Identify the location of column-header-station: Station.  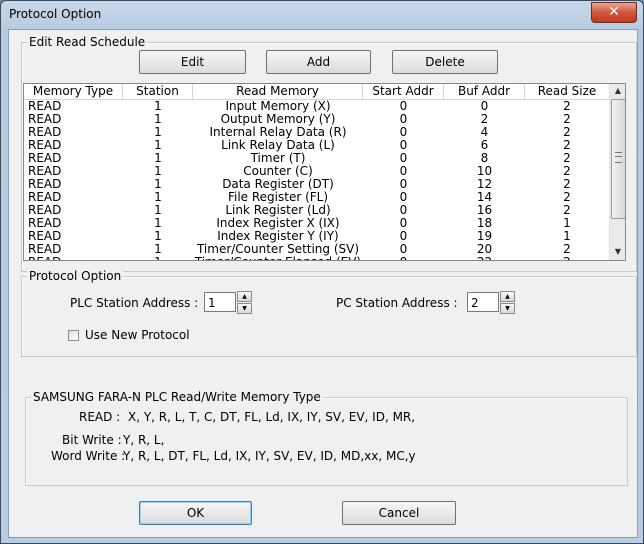
(158, 91).